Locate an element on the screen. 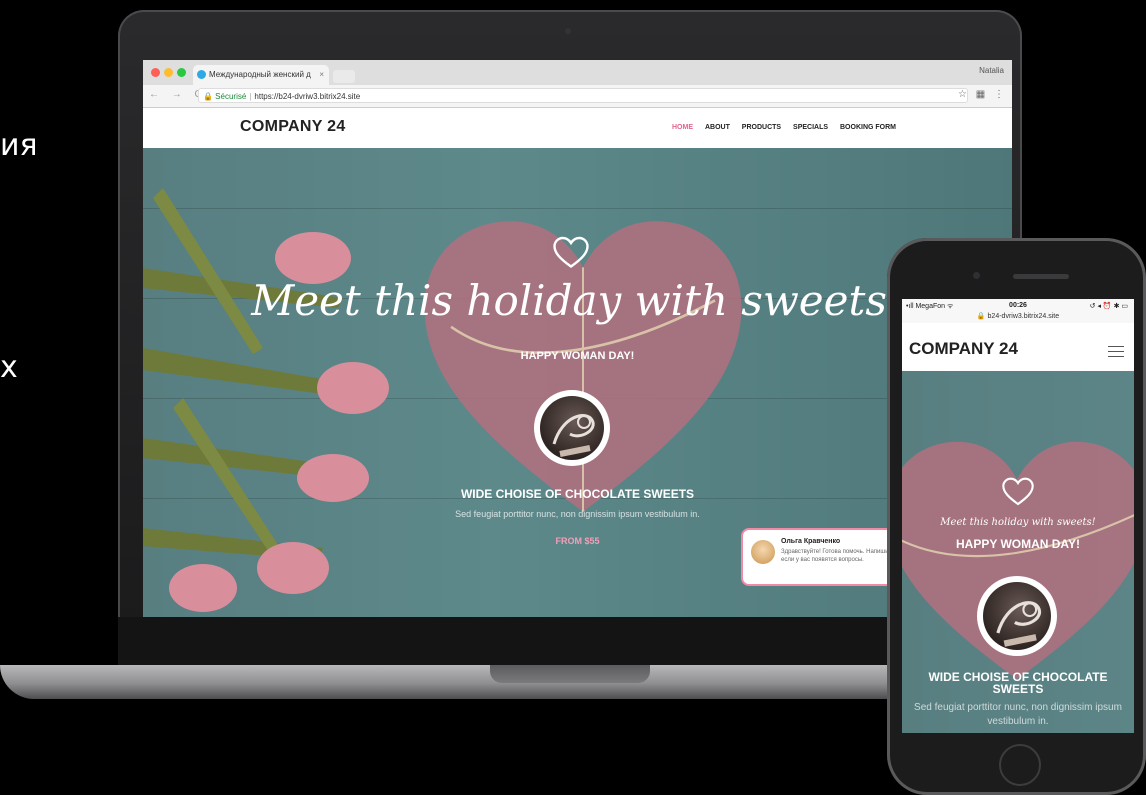 Image resolution: width=1146 pixels, height=795 pixels. chocolate-image is located at coordinates (572, 428).